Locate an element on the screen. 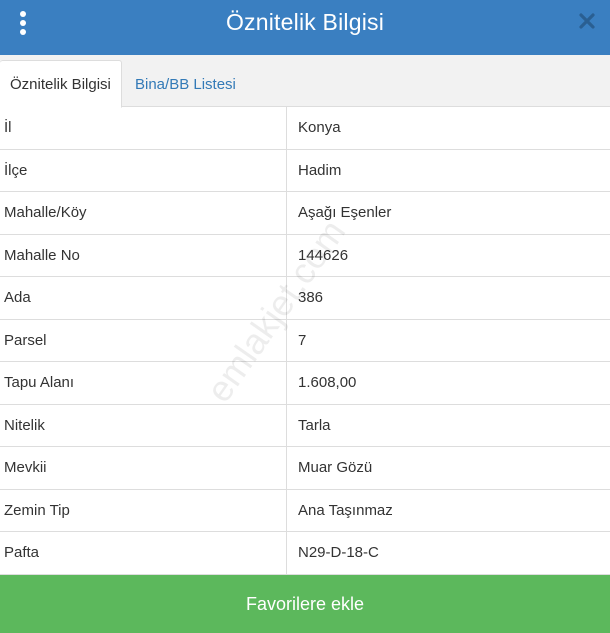  row-value: N29-D-18-C is located at coordinates (338, 553).